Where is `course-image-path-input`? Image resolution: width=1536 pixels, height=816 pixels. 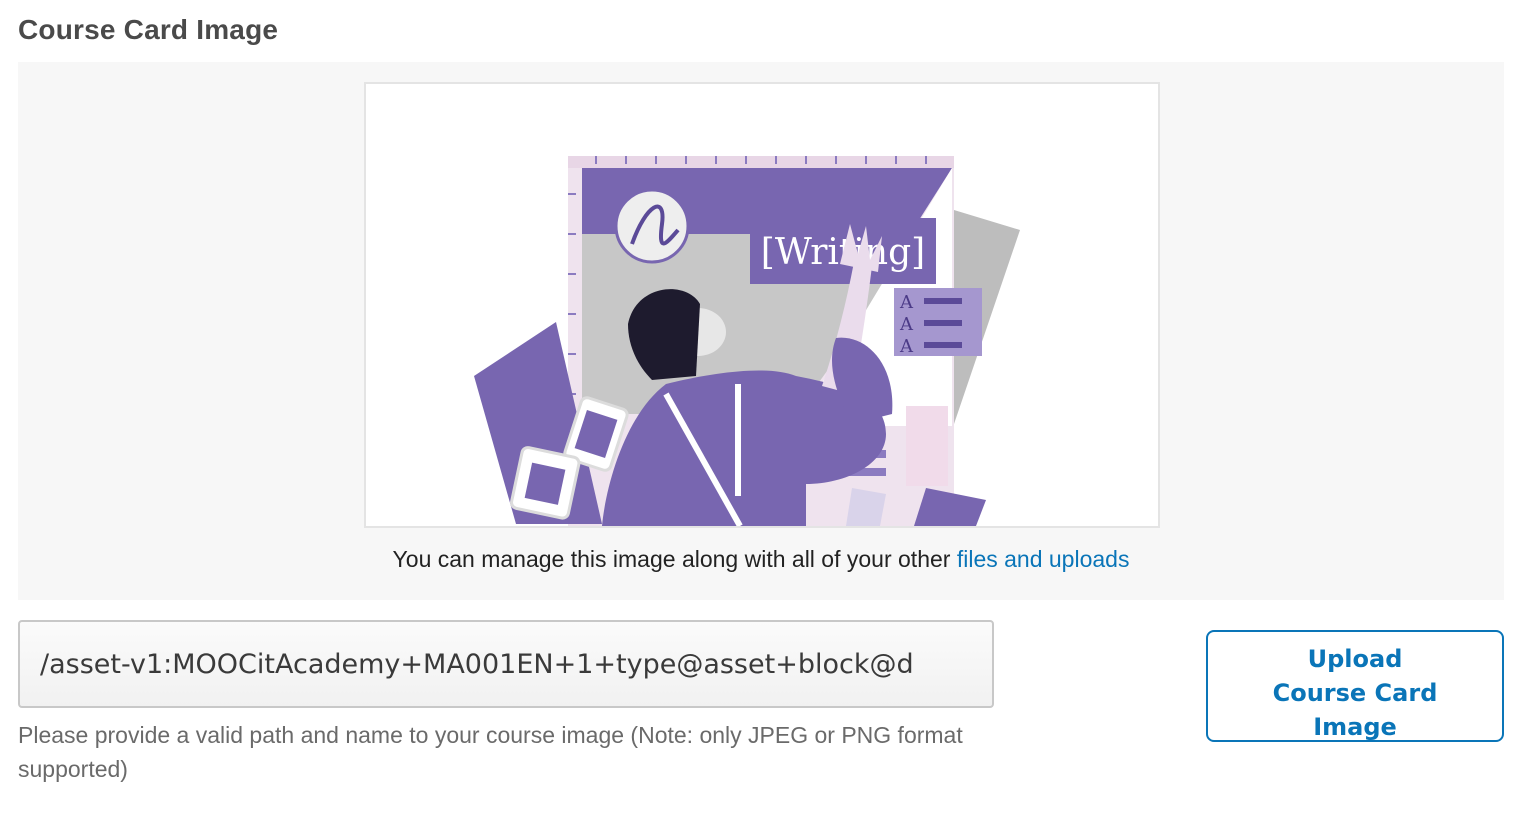
course-image-path-input is located at coordinates (506, 664).